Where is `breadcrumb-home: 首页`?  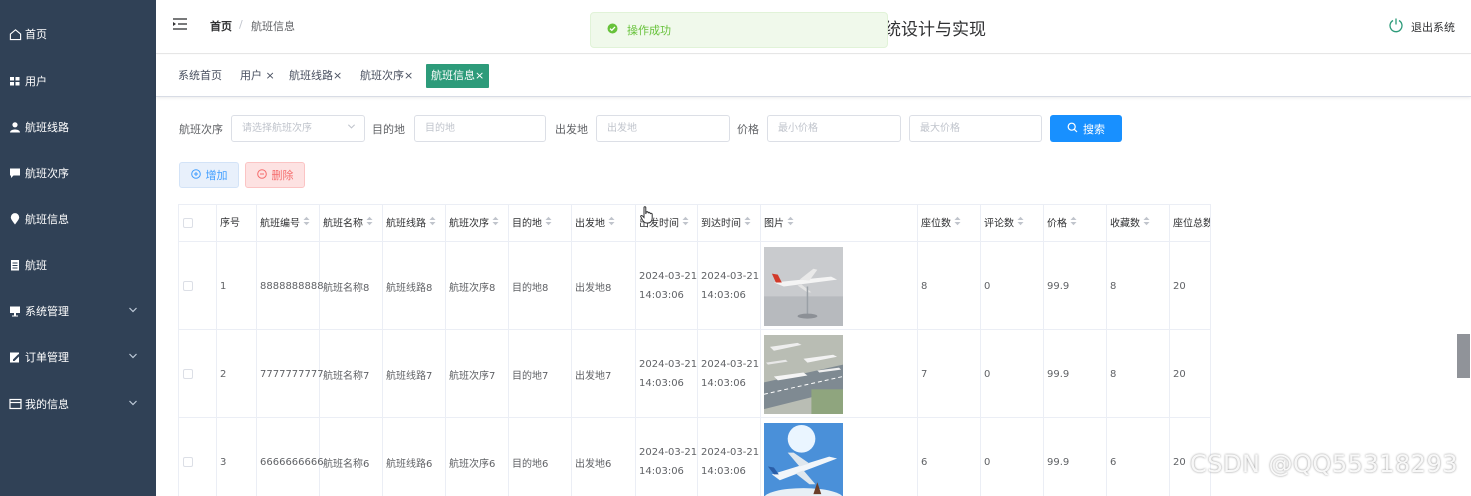
breadcrumb-home: 首页 is located at coordinates (221, 26).